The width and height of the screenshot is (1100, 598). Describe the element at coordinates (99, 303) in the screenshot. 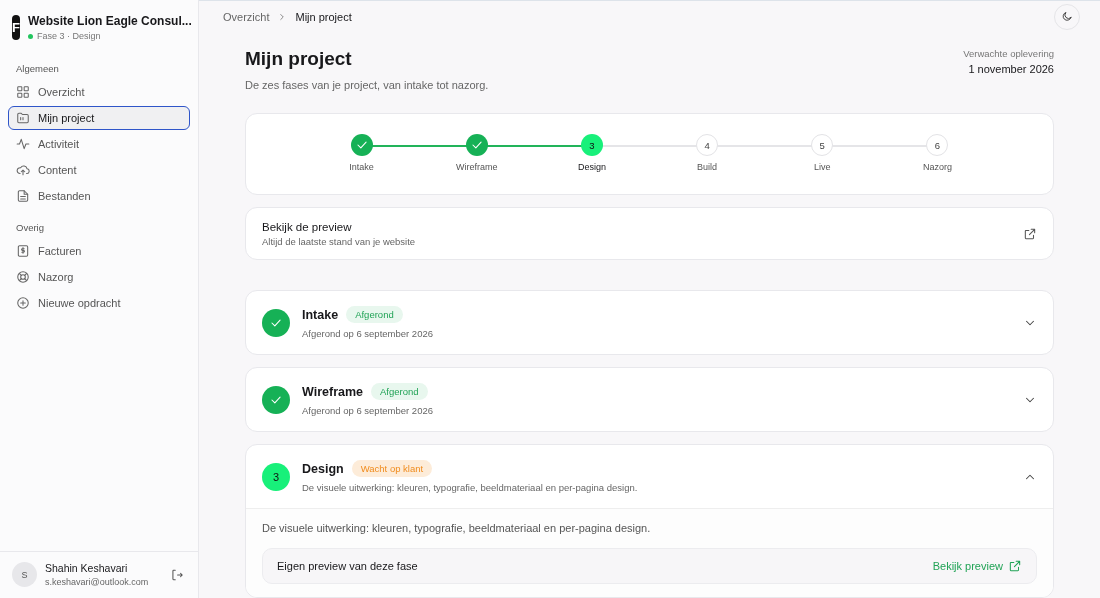

I see `sidebar-item: Nieuwe opdracht` at that location.